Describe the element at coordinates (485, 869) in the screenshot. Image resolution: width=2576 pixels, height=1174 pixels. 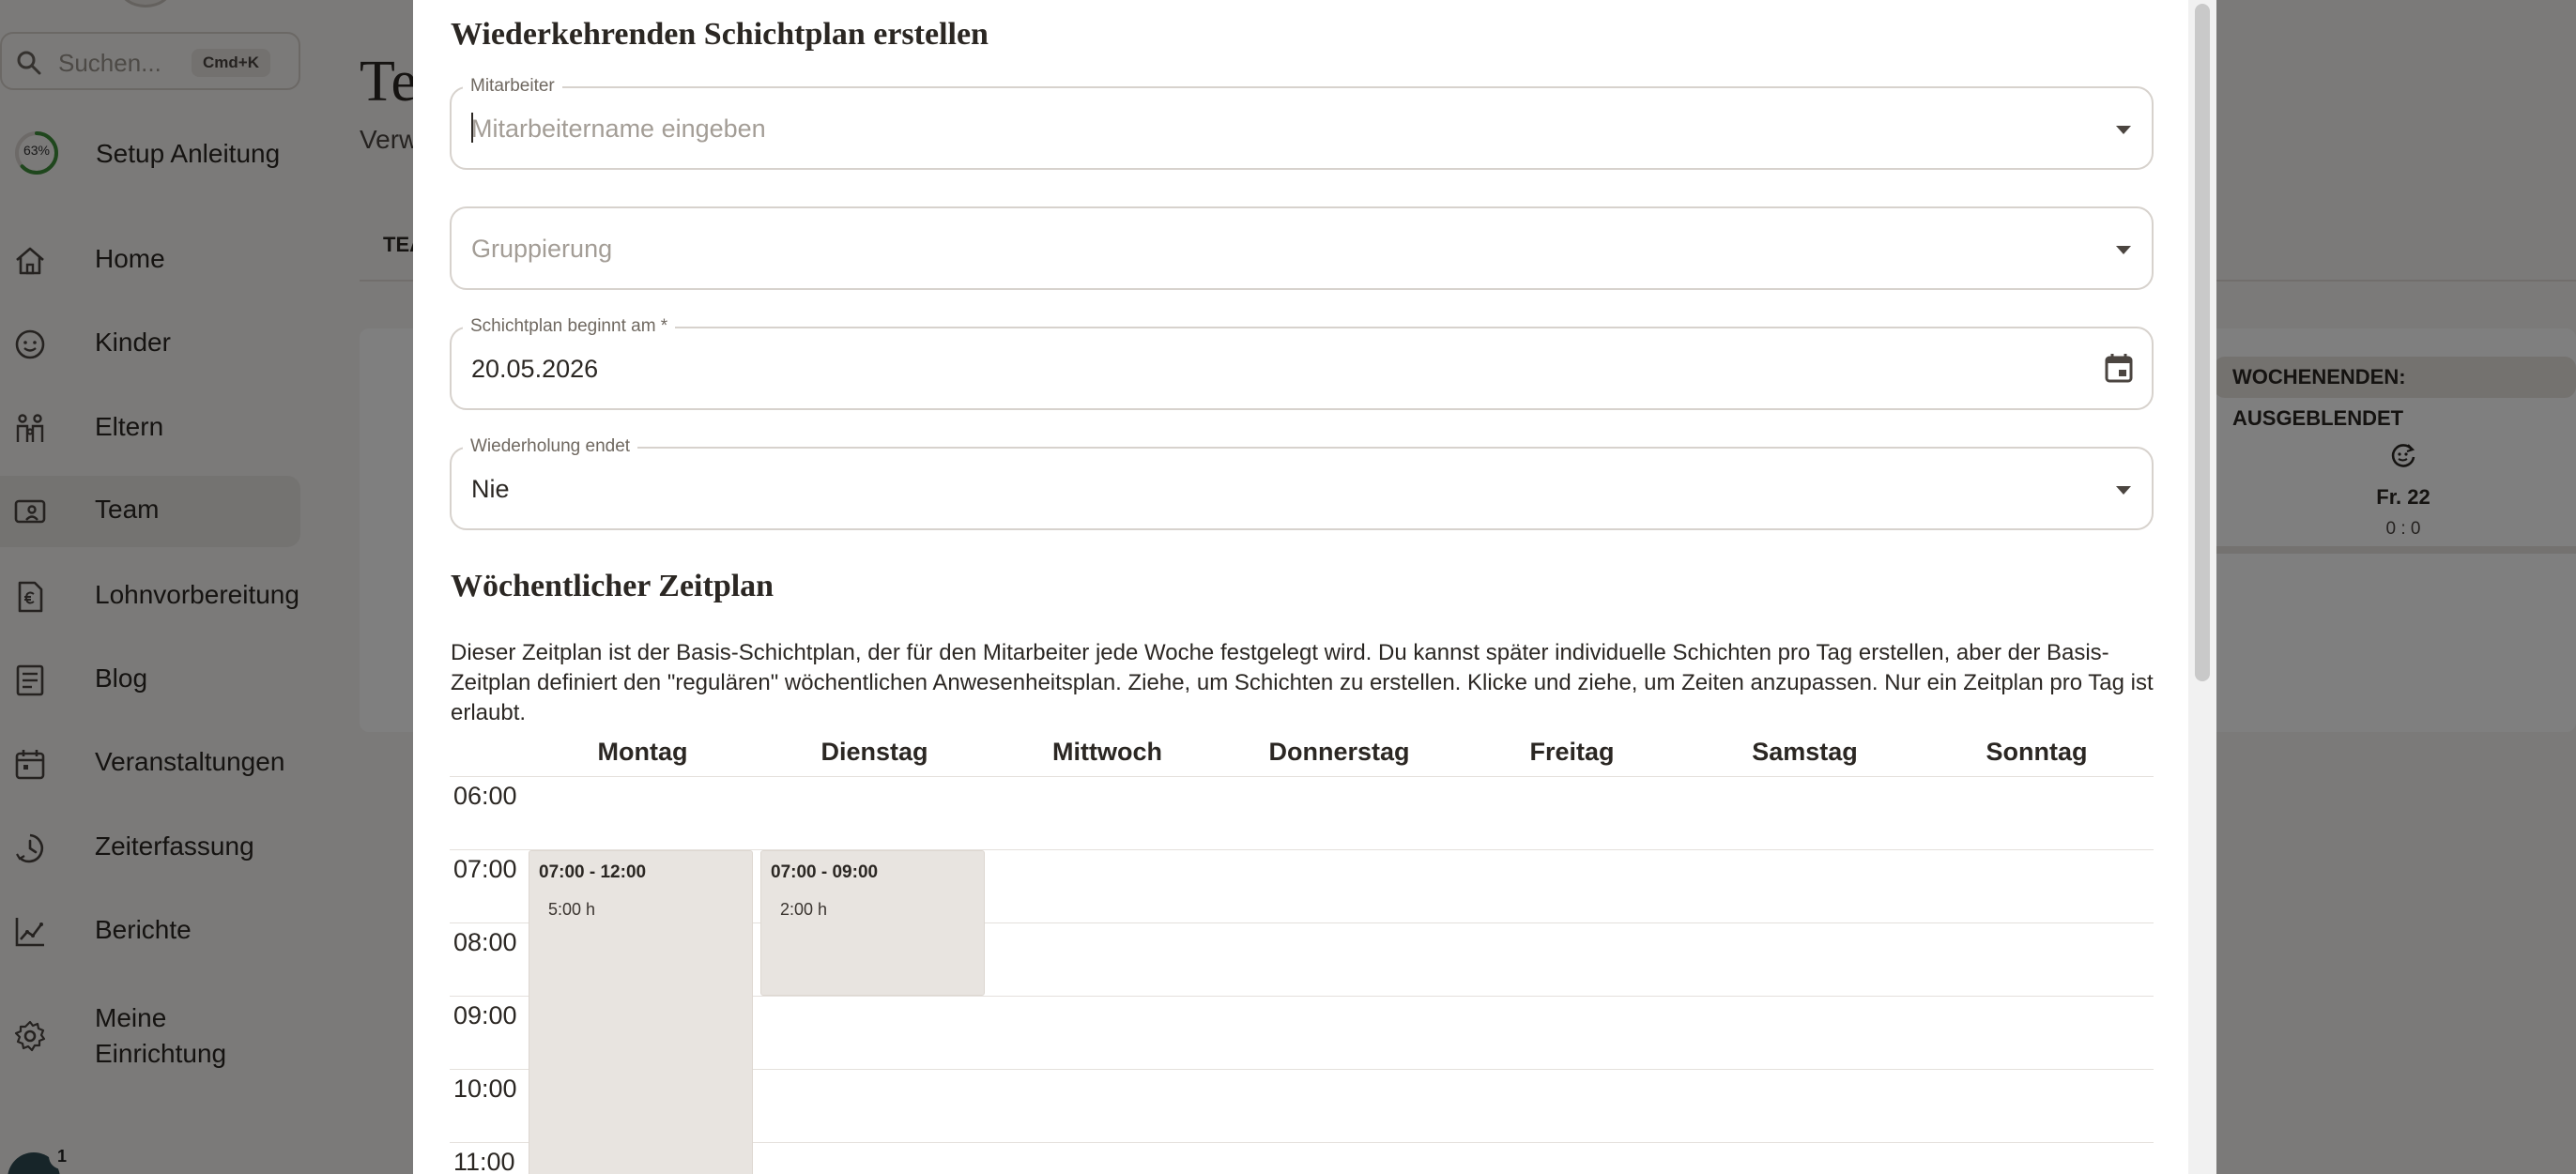
I see `hour-label: 07:00` at that location.